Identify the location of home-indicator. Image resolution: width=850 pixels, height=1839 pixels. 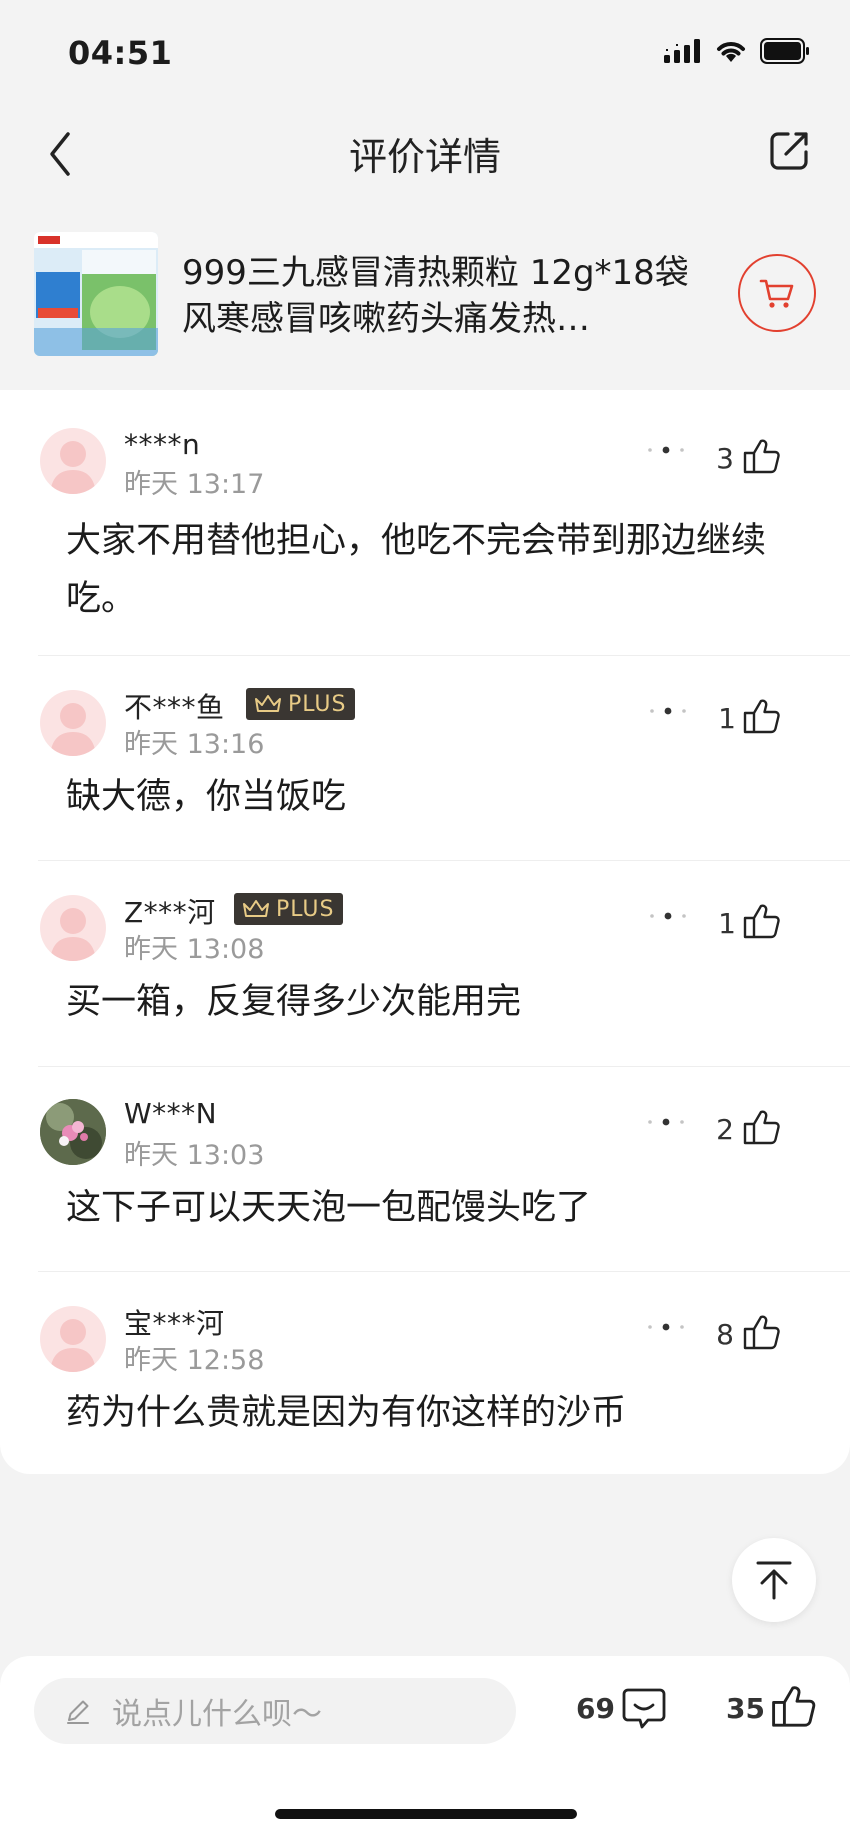
(426, 1814).